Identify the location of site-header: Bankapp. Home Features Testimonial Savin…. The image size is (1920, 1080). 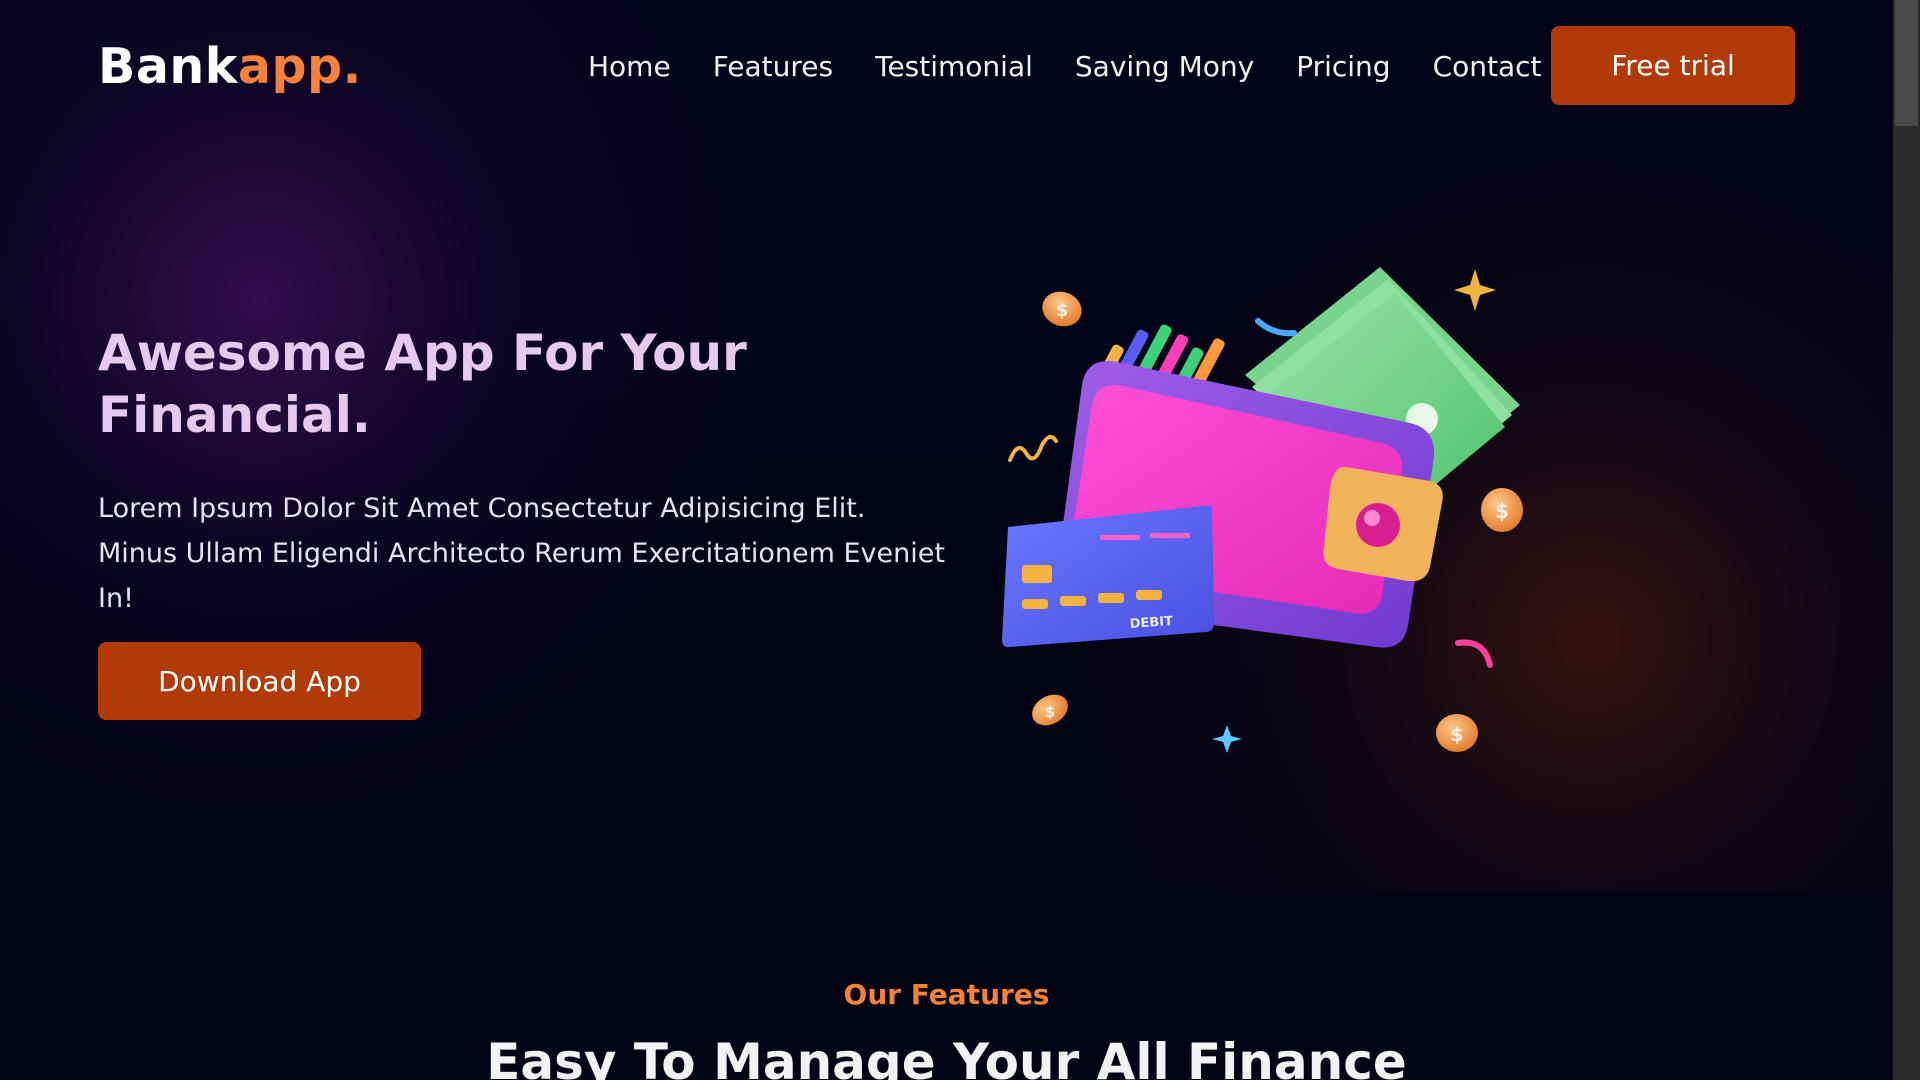
(946, 68).